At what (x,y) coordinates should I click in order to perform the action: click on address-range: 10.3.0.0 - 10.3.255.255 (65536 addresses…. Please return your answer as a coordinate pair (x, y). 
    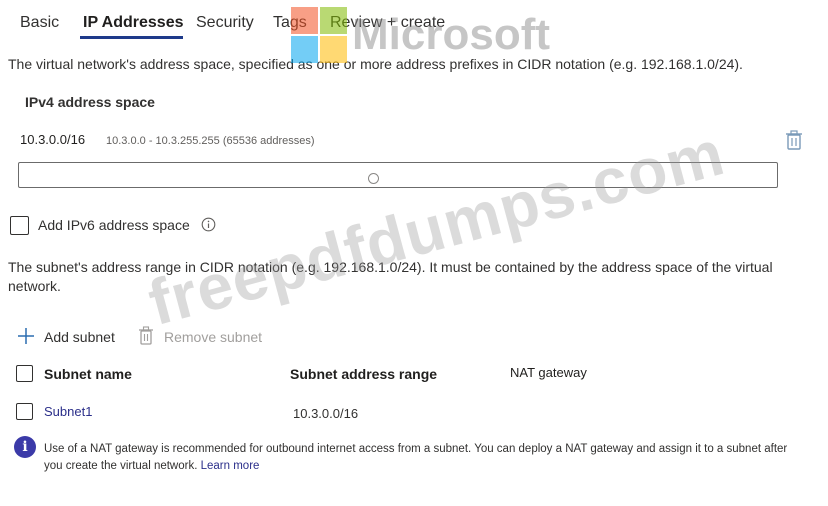
    Looking at the image, I should click on (210, 141).